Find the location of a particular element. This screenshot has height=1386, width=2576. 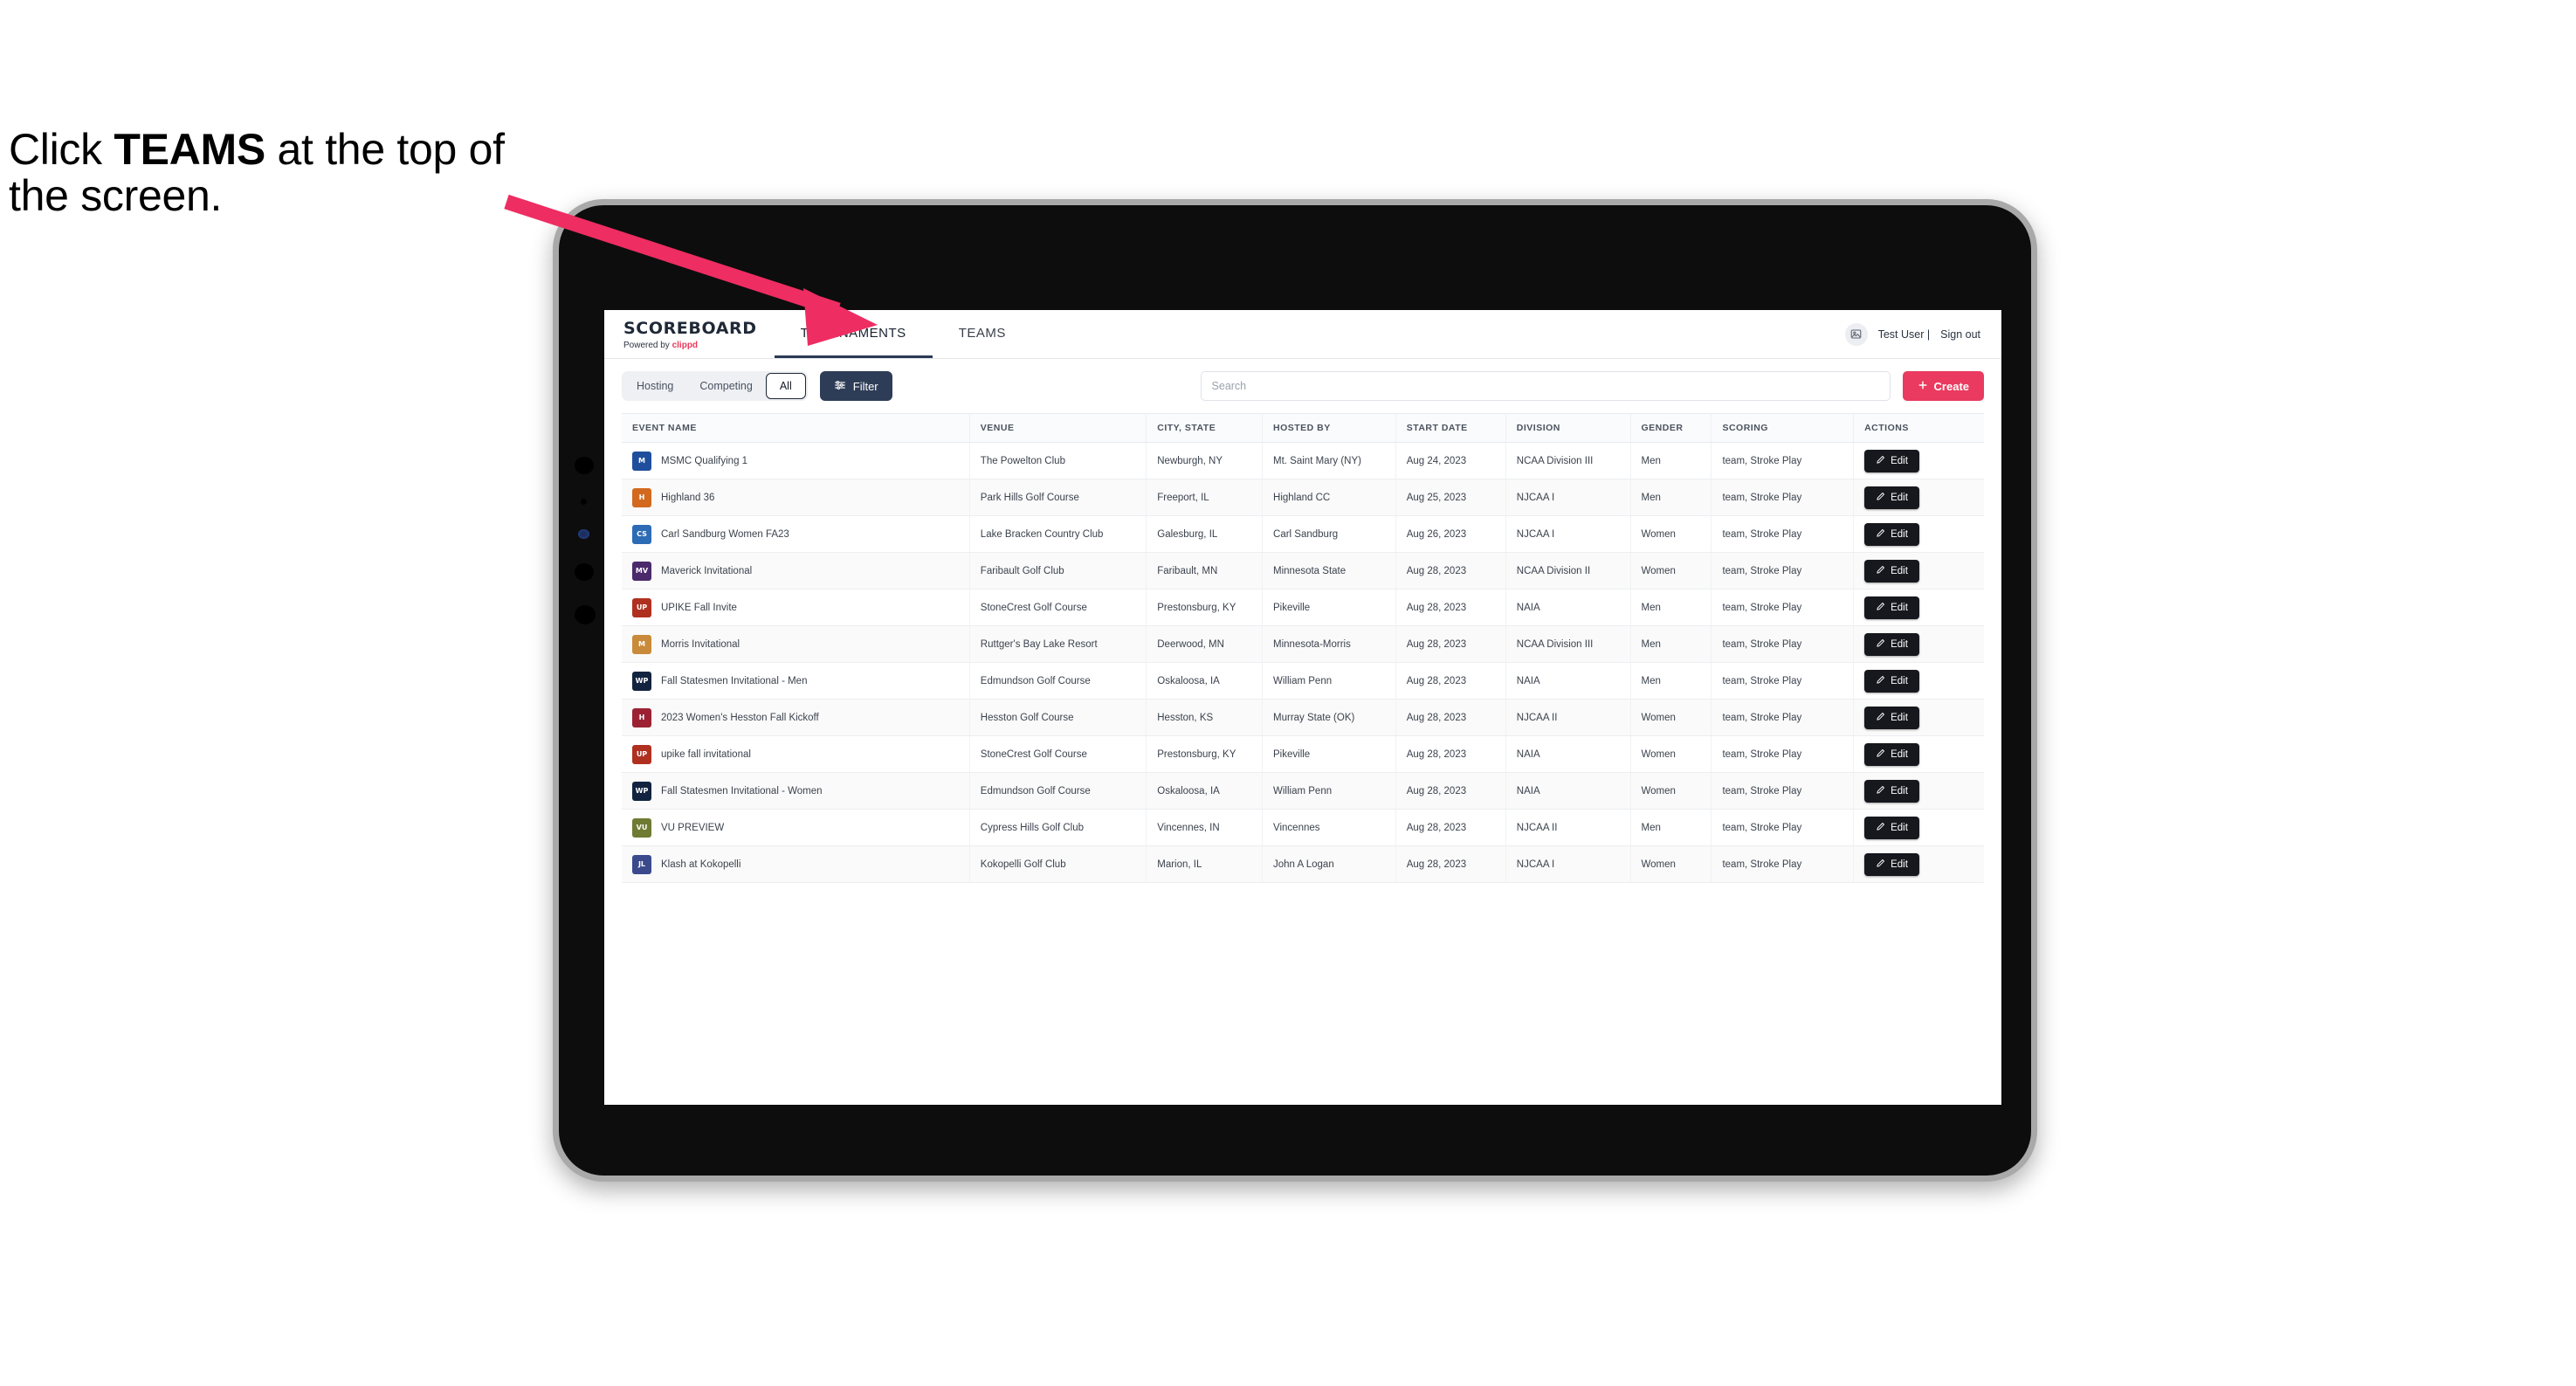

user-avatar-icon is located at coordinates (1856, 334).